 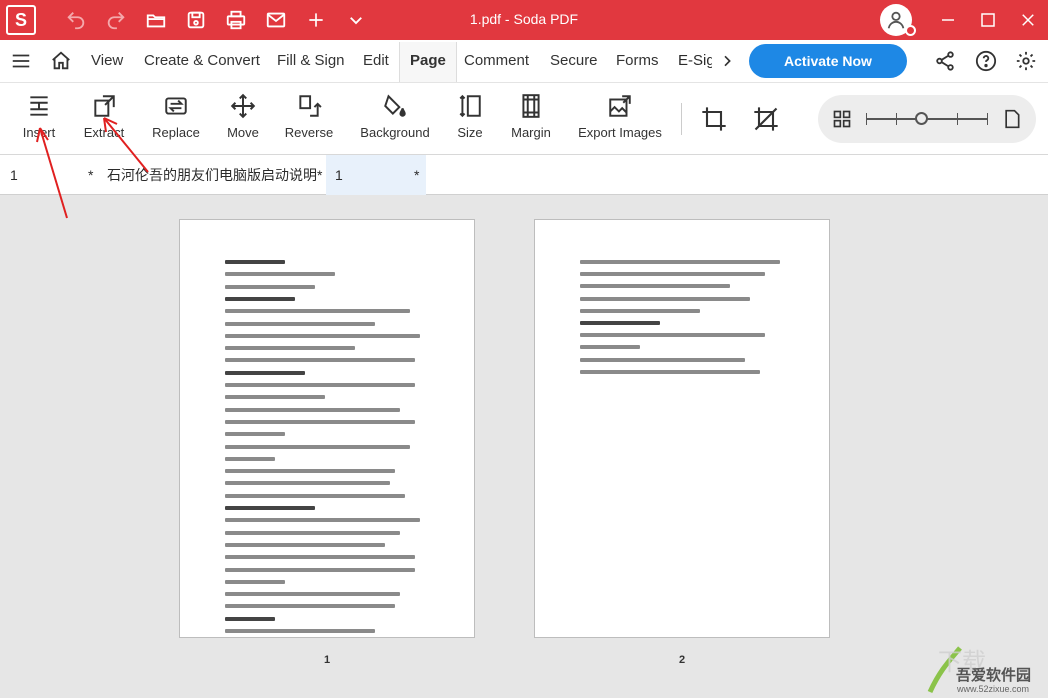 What do you see at coordinates (988, 20) in the screenshot?
I see `maximize-icon` at bounding box center [988, 20].